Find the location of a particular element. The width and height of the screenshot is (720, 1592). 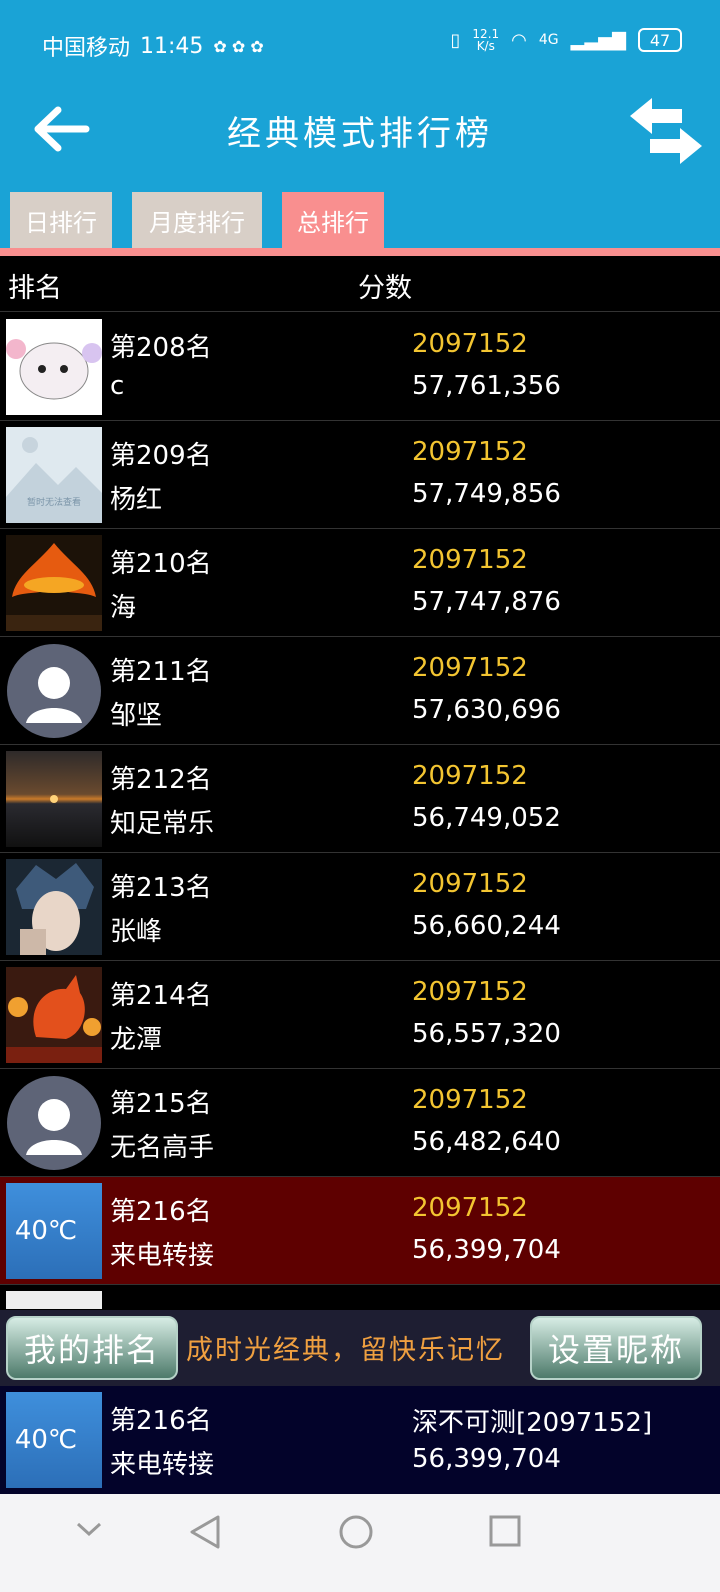

notification-icon: ✿ ✿ ✿ is located at coordinates (238, 46).